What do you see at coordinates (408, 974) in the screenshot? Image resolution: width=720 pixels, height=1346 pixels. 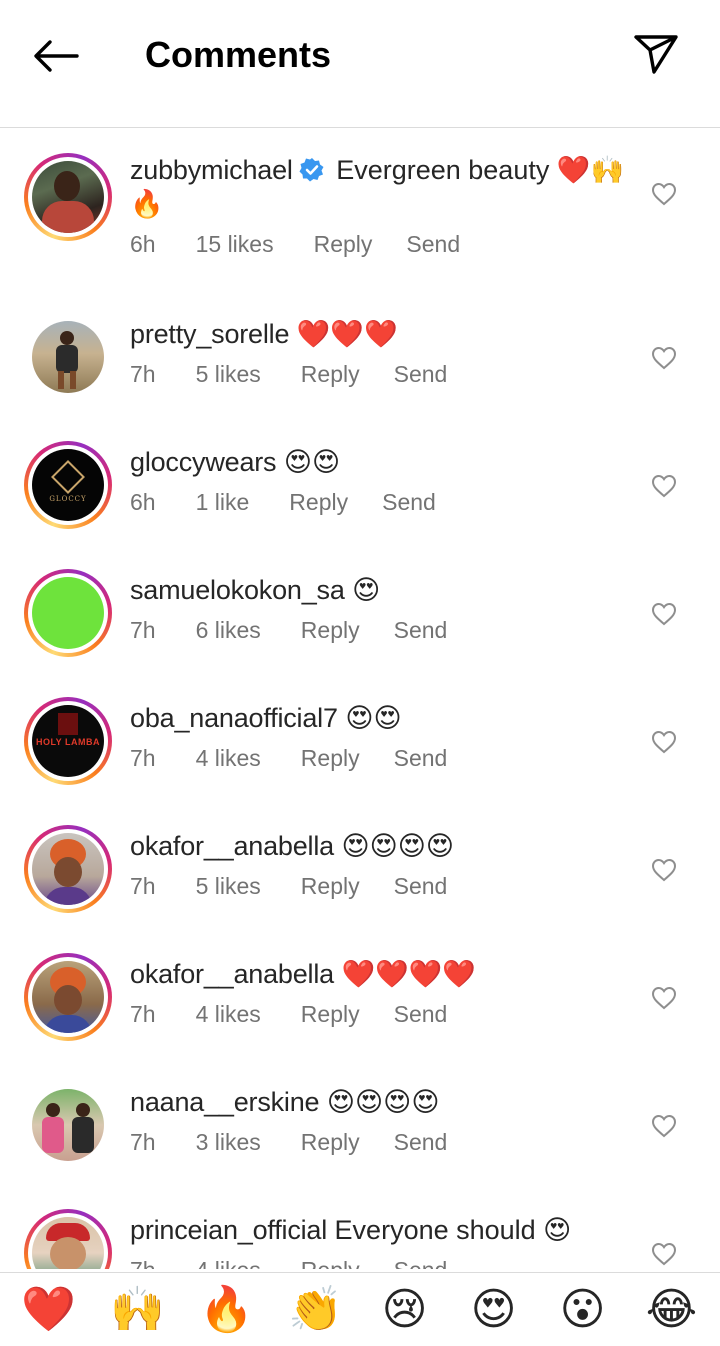 I see `comment-text: ❤️❤️❤️❤️` at bounding box center [408, 974].